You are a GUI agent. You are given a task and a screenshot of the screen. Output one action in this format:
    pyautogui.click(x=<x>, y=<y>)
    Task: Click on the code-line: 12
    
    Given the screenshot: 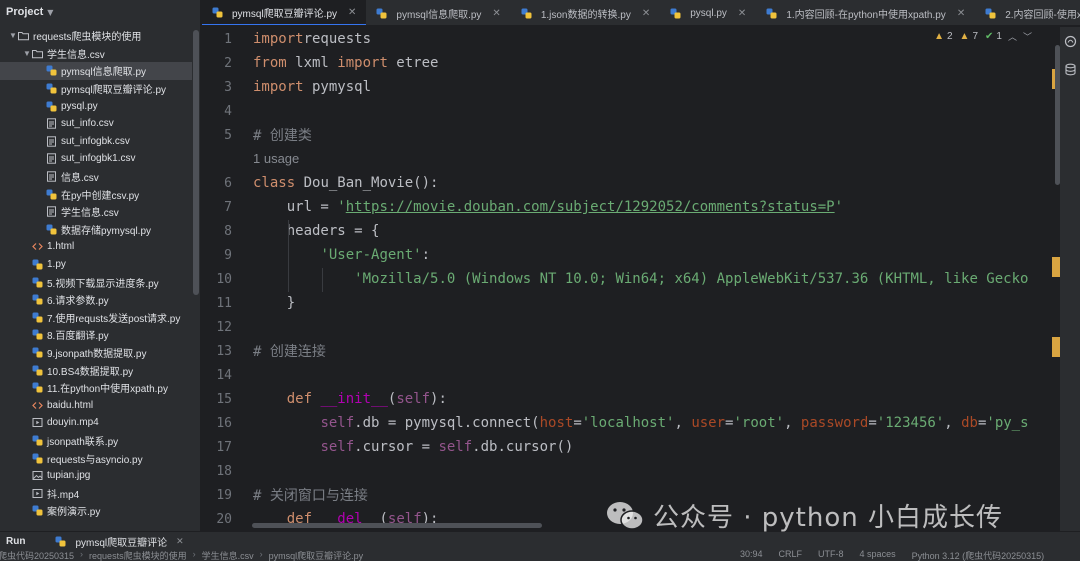 What is the action you would take?
    pyautogui.click(x=631, y=327)
    